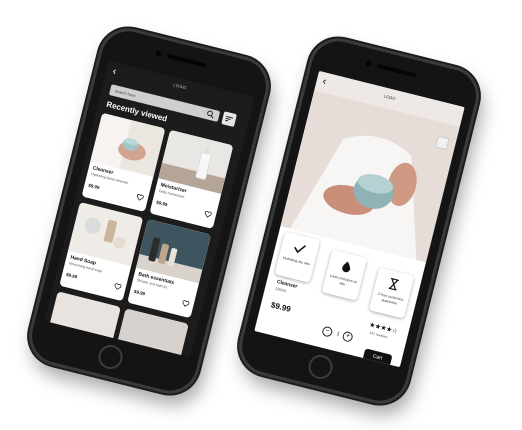 Image resolution: width=522 pixels, height=430 pixels. I want to click on feature-text: 2-hour protection guarantee, so click(390, 298).